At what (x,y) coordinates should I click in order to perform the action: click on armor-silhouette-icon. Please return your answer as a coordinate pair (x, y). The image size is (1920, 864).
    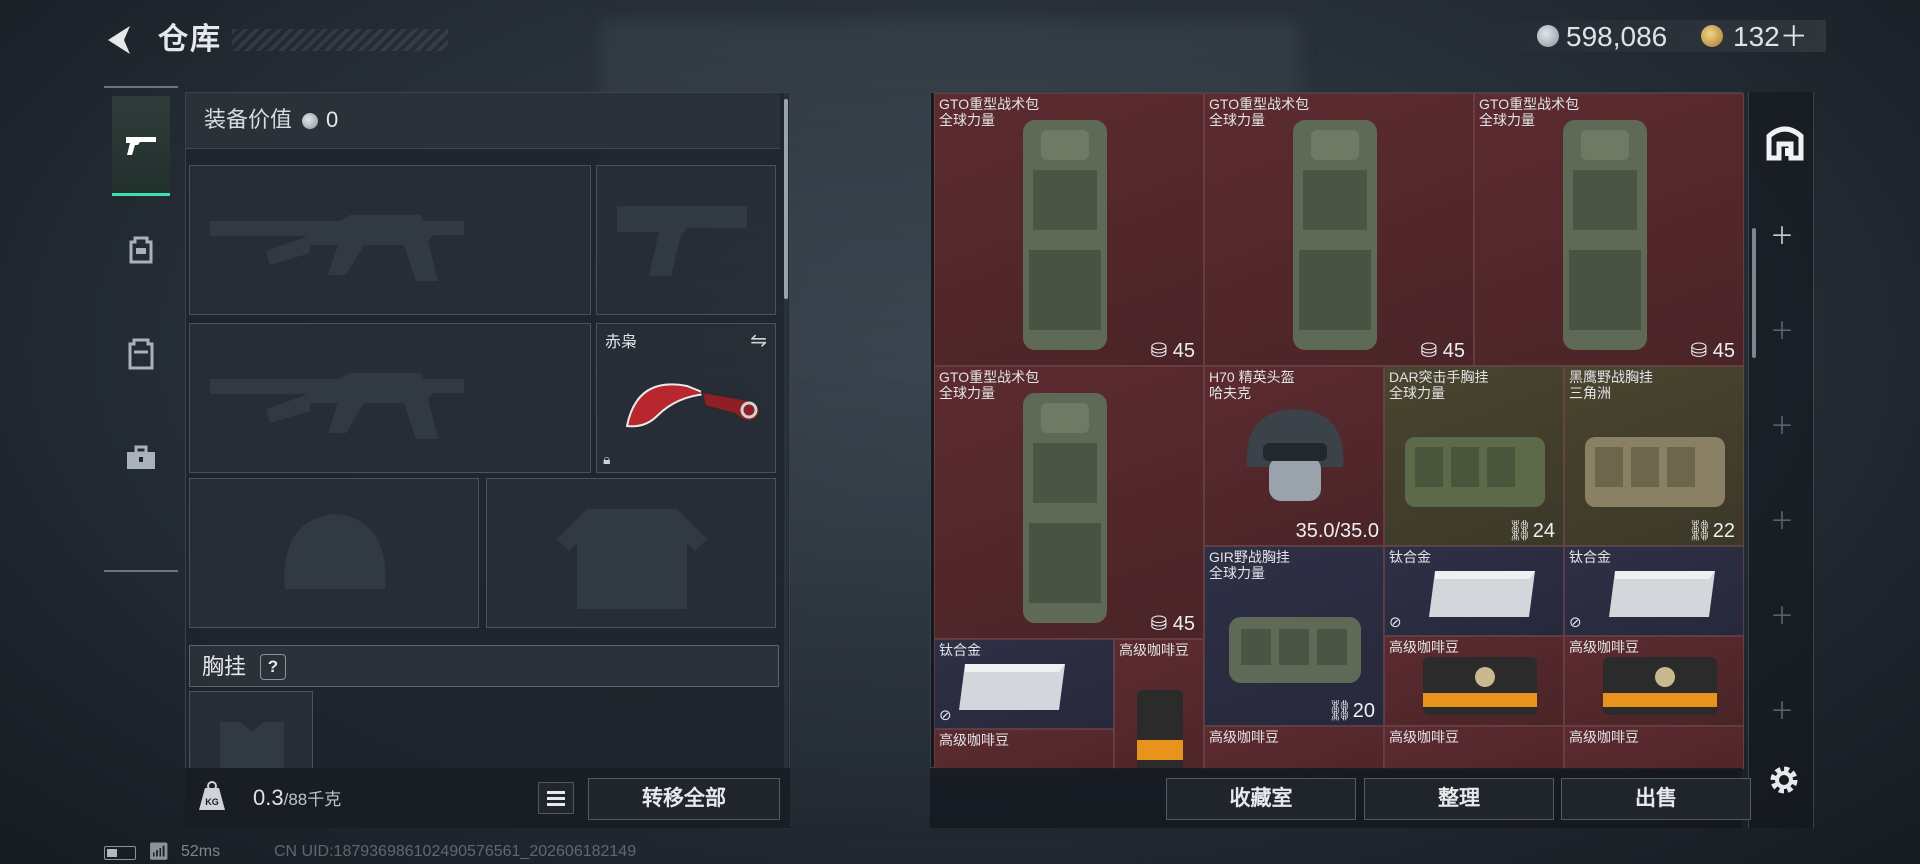
    Looking at the image, I should click on (632, 559).